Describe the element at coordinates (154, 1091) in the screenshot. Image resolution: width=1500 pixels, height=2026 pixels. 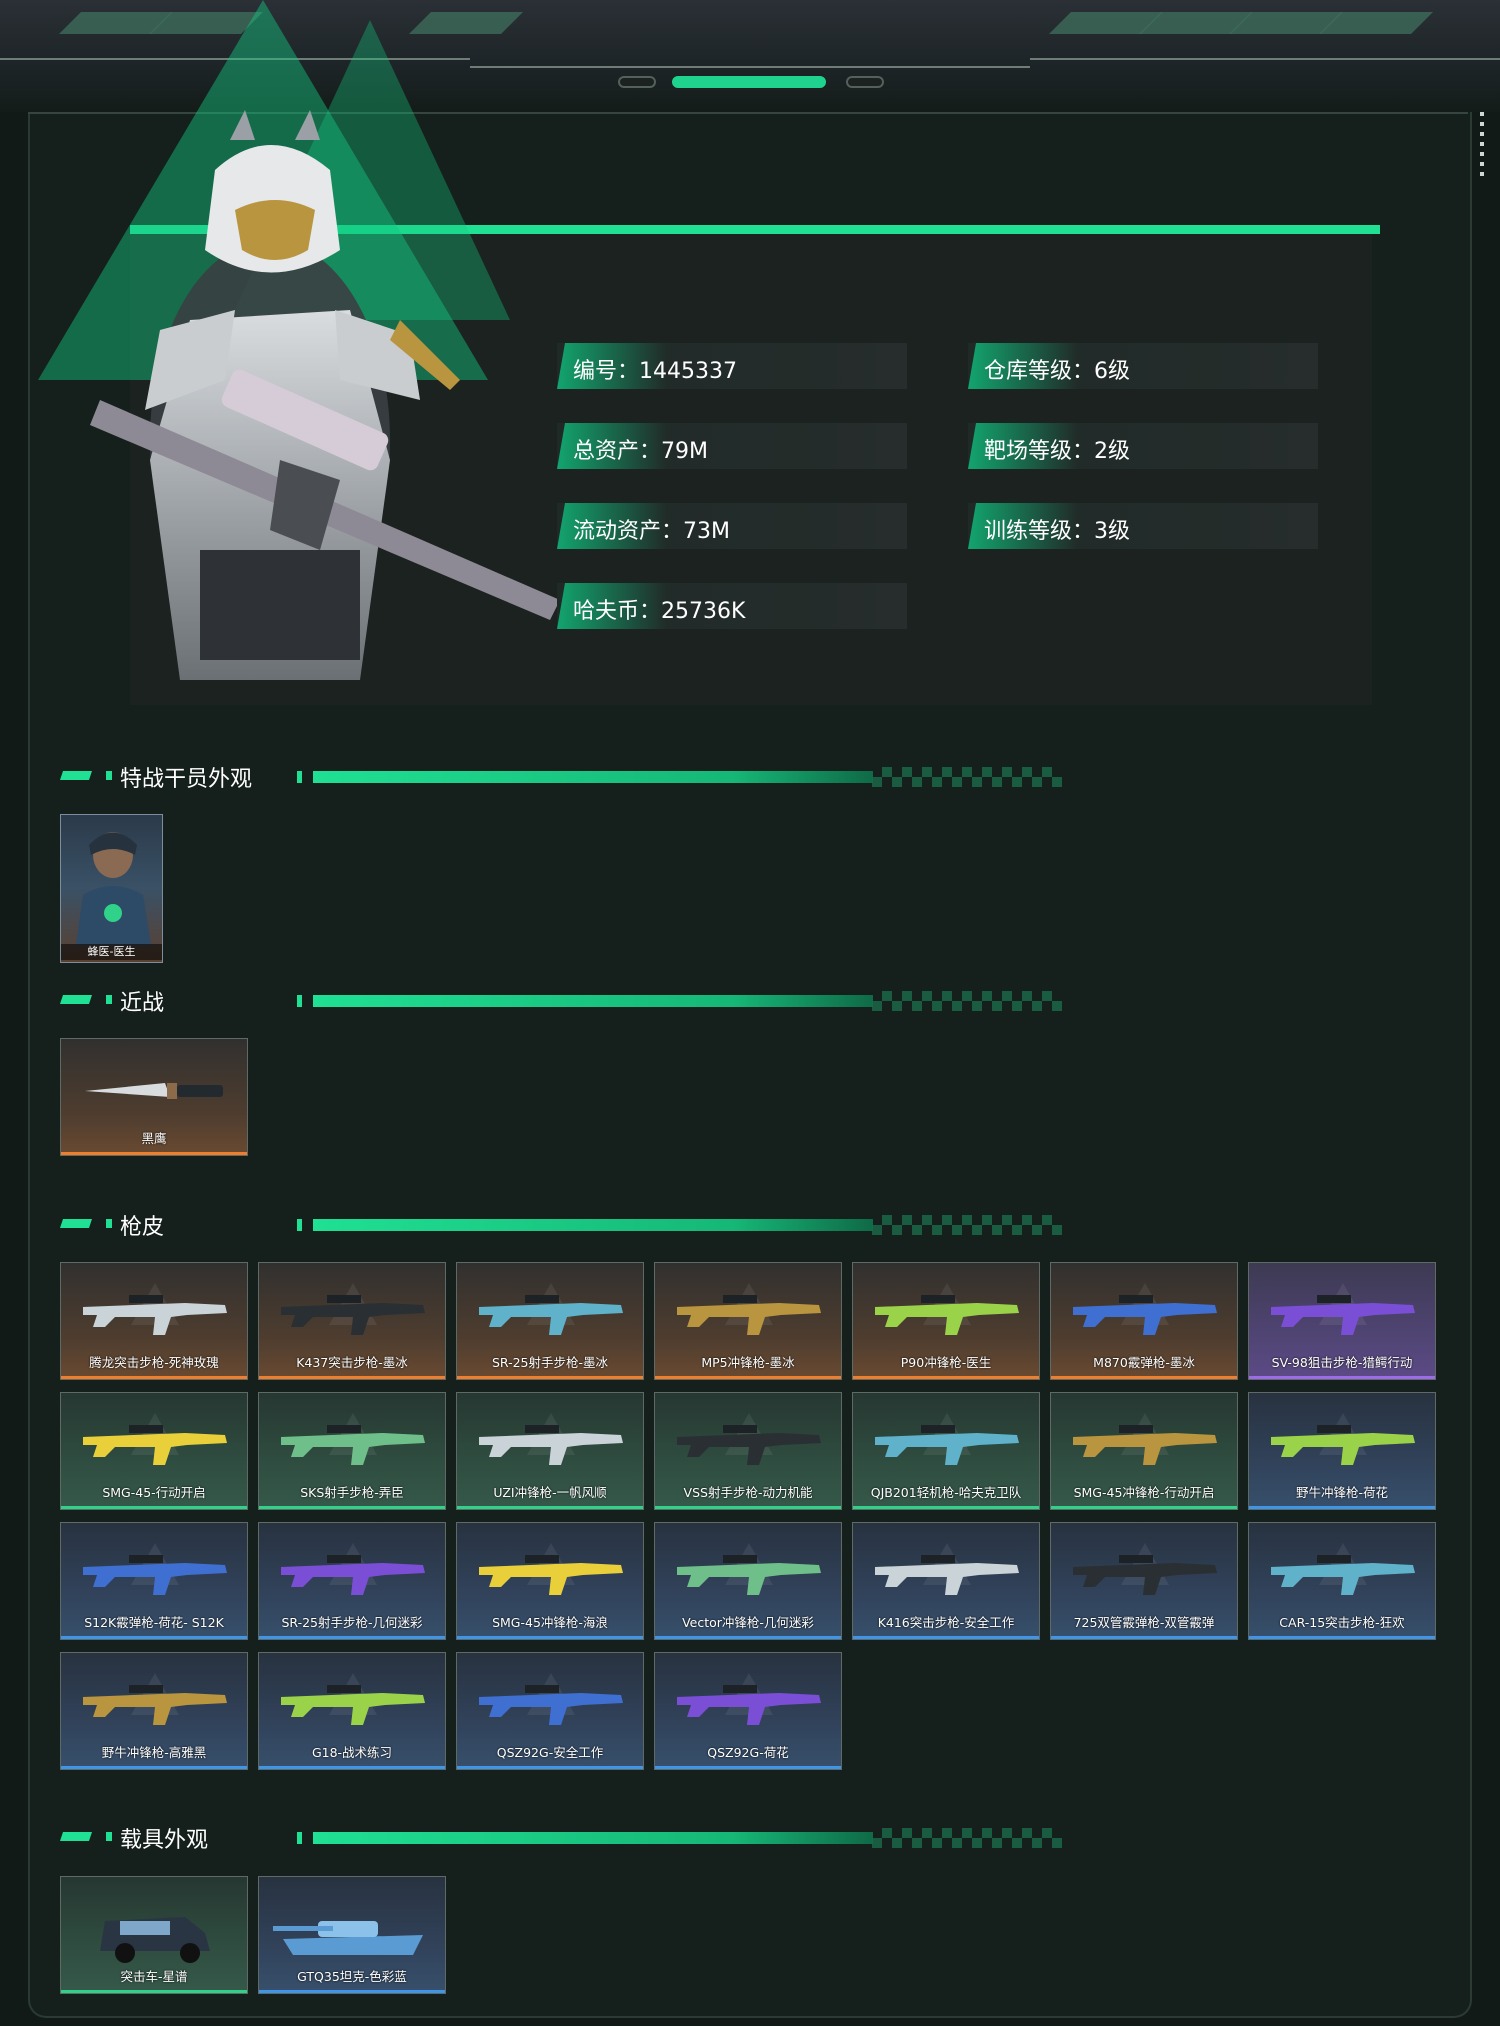
I see `knife-icon` at that location.